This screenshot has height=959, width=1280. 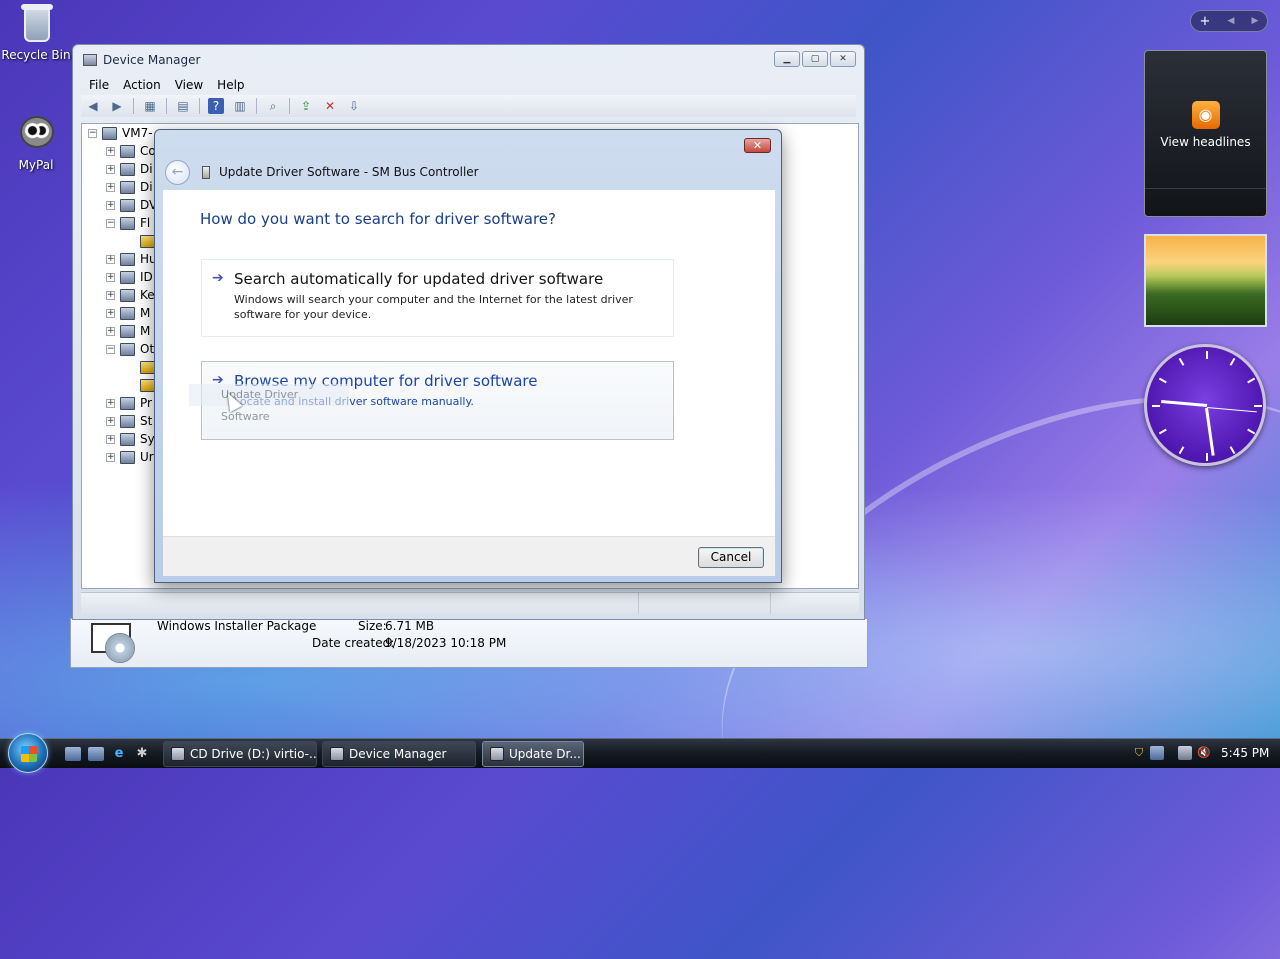 I want to click on internet-explorer-icon: e, so click(x=119, y=754).